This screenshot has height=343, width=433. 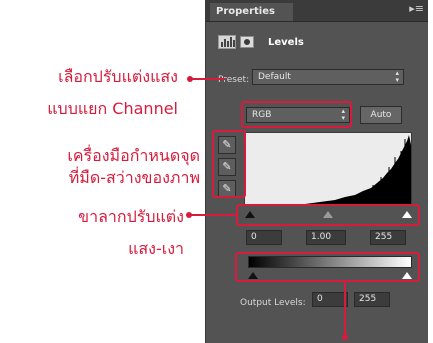 What do you see at coordinates (327, 267) in the screenshot?
I see `highlight-output-slider` at bounding box center [327, 267].